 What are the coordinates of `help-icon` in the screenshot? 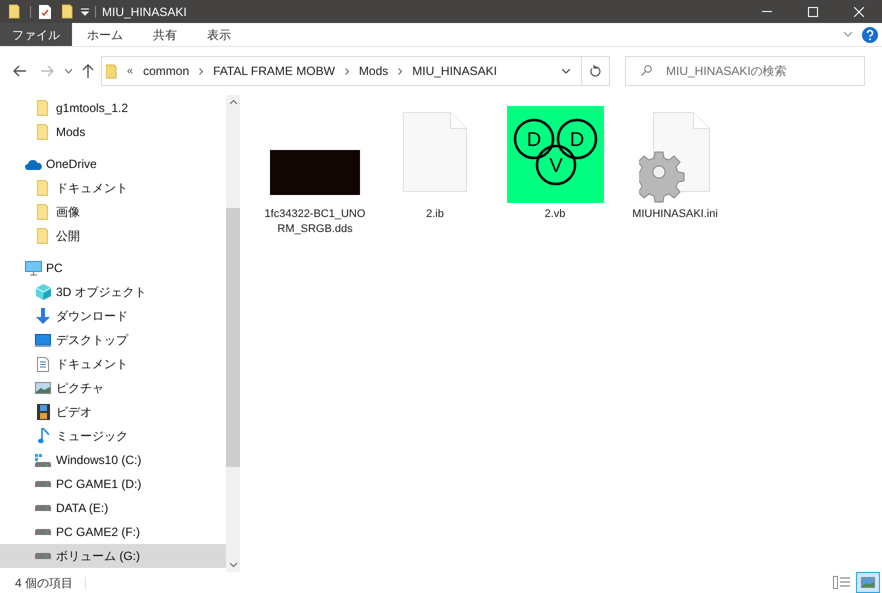 It's located at (870, 34).